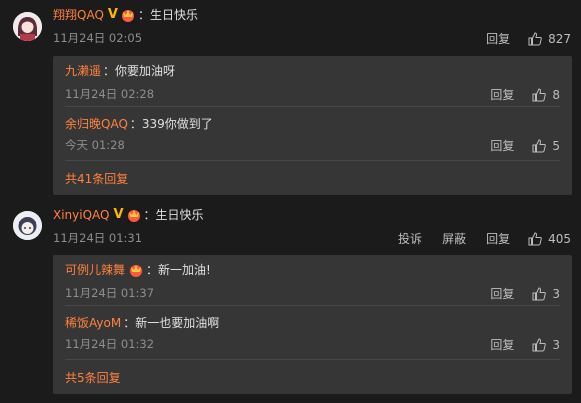 The width and height of the screenshot is (581, 403). Describe the element at coordinates (559, 238) in the screenshot. I see `like-count: 405` at that location.